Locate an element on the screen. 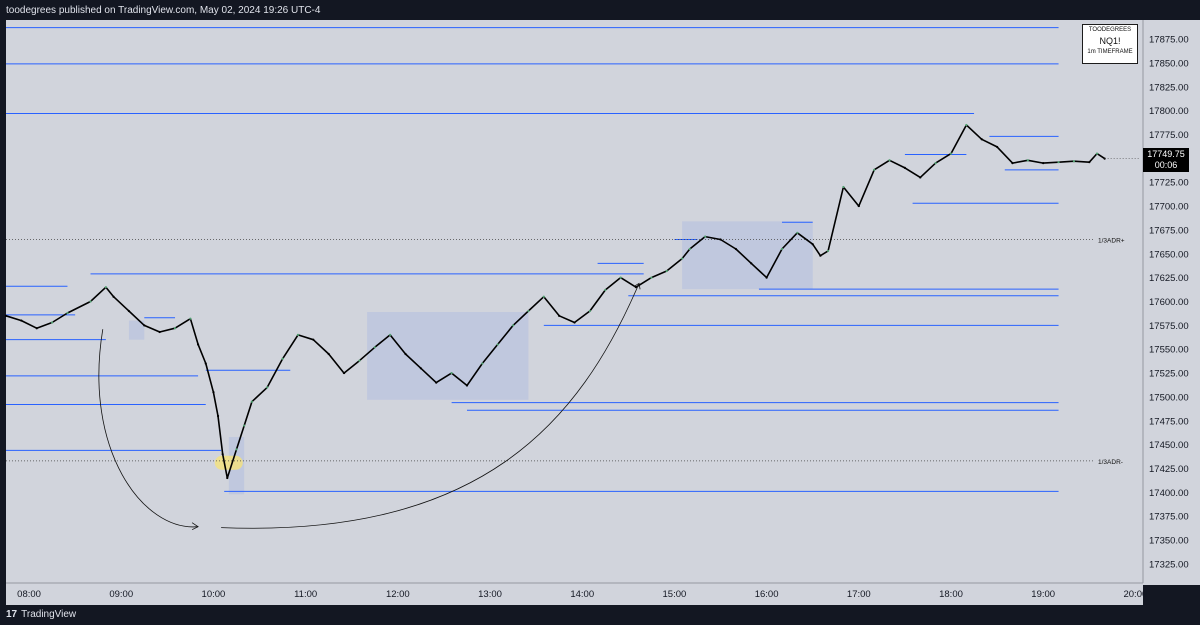  footer-brand: TradingView is located at coordinates (49, 614).